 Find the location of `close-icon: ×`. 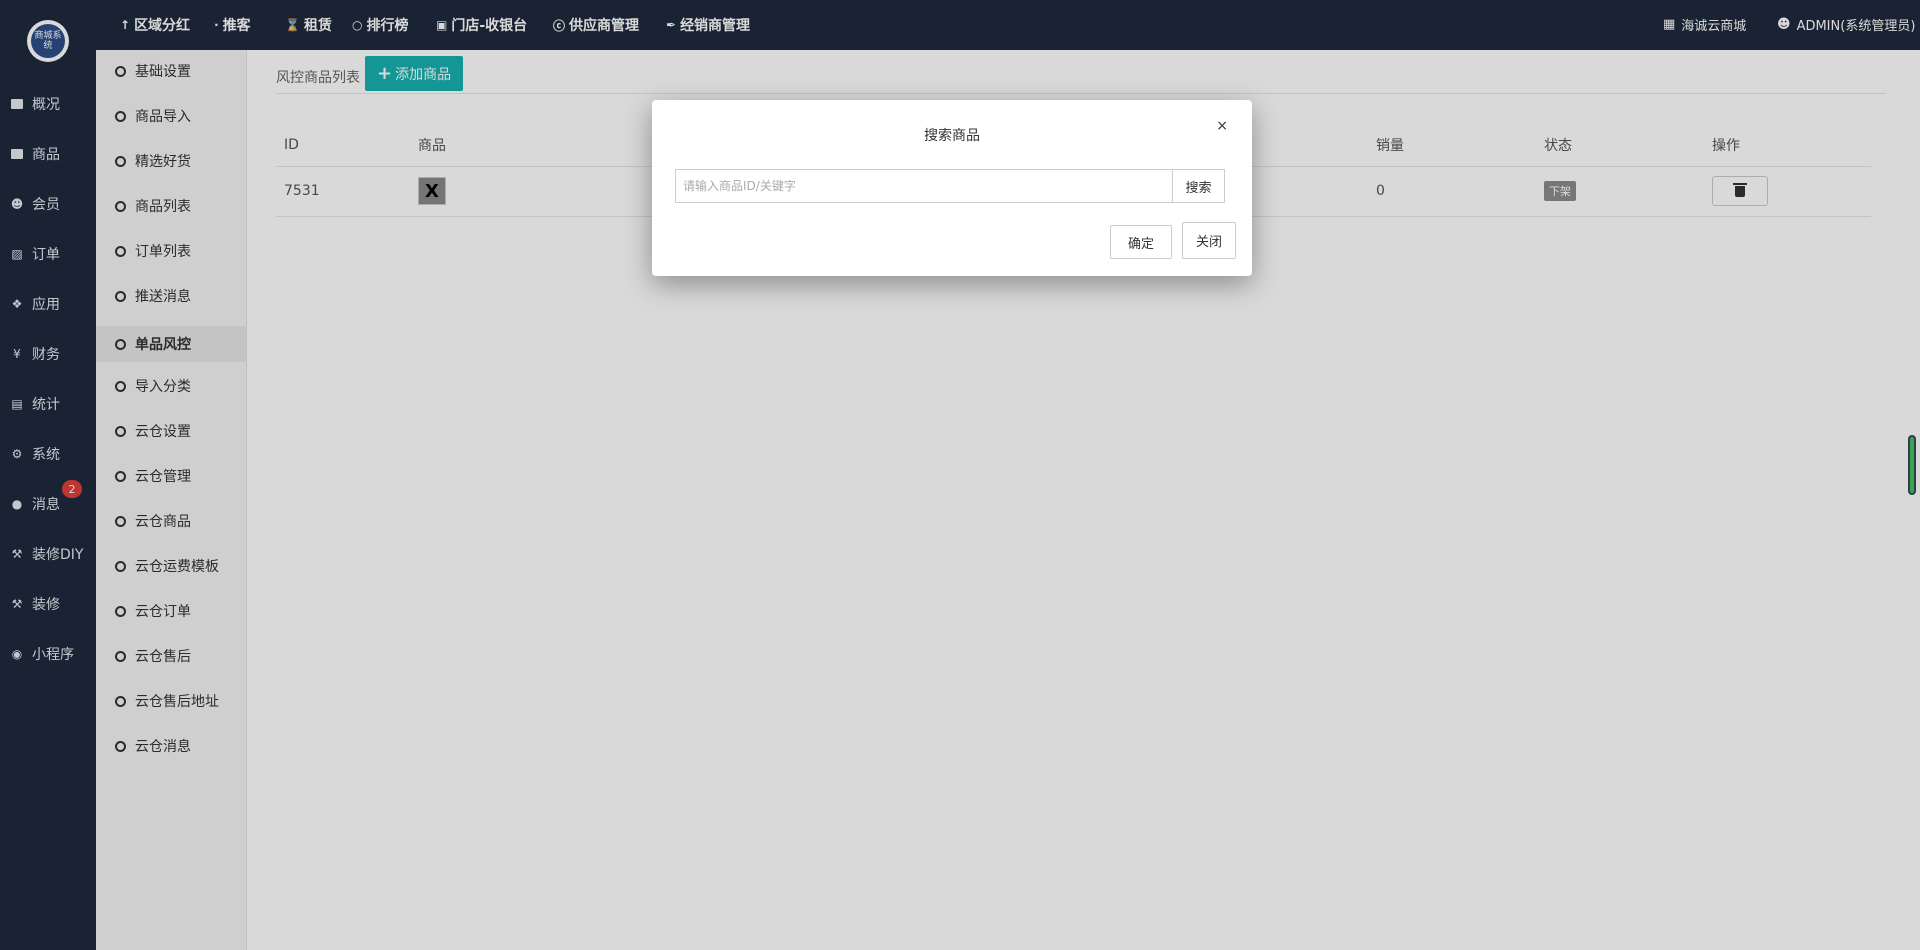

close-icon: × is located at coordinates (1222, 126).